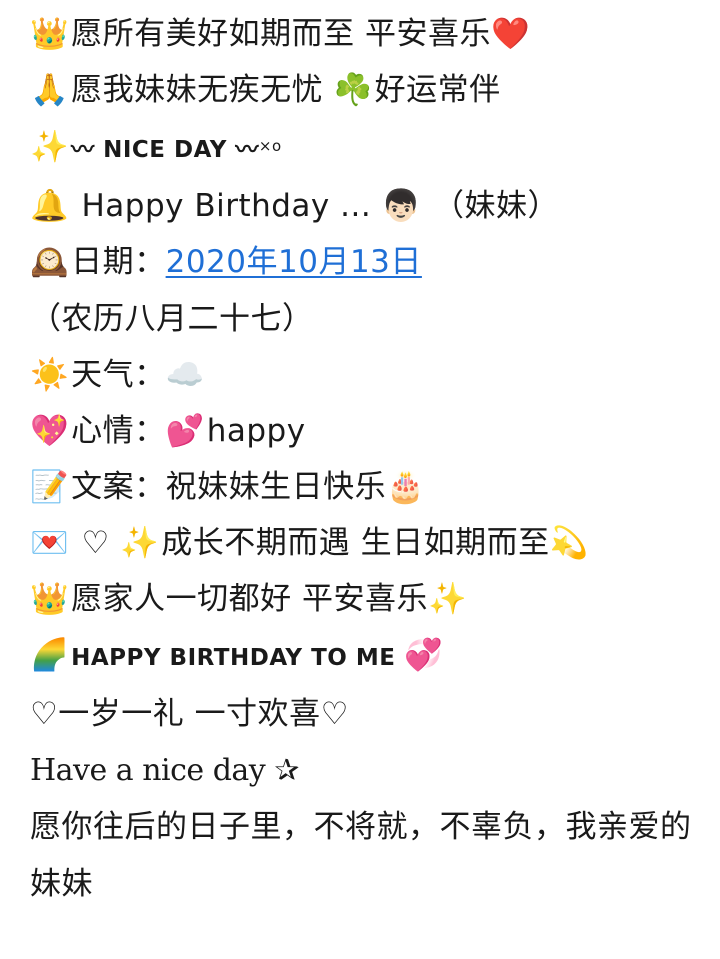 The width and height of the screenshot is (720, 959). I want to click on line-text-2: （妹妹）, so click(491, 206).